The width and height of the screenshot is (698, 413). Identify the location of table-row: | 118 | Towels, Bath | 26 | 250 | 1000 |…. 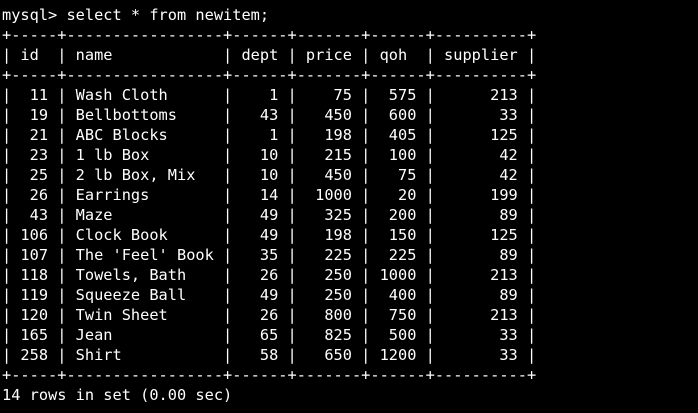
(269, 275).